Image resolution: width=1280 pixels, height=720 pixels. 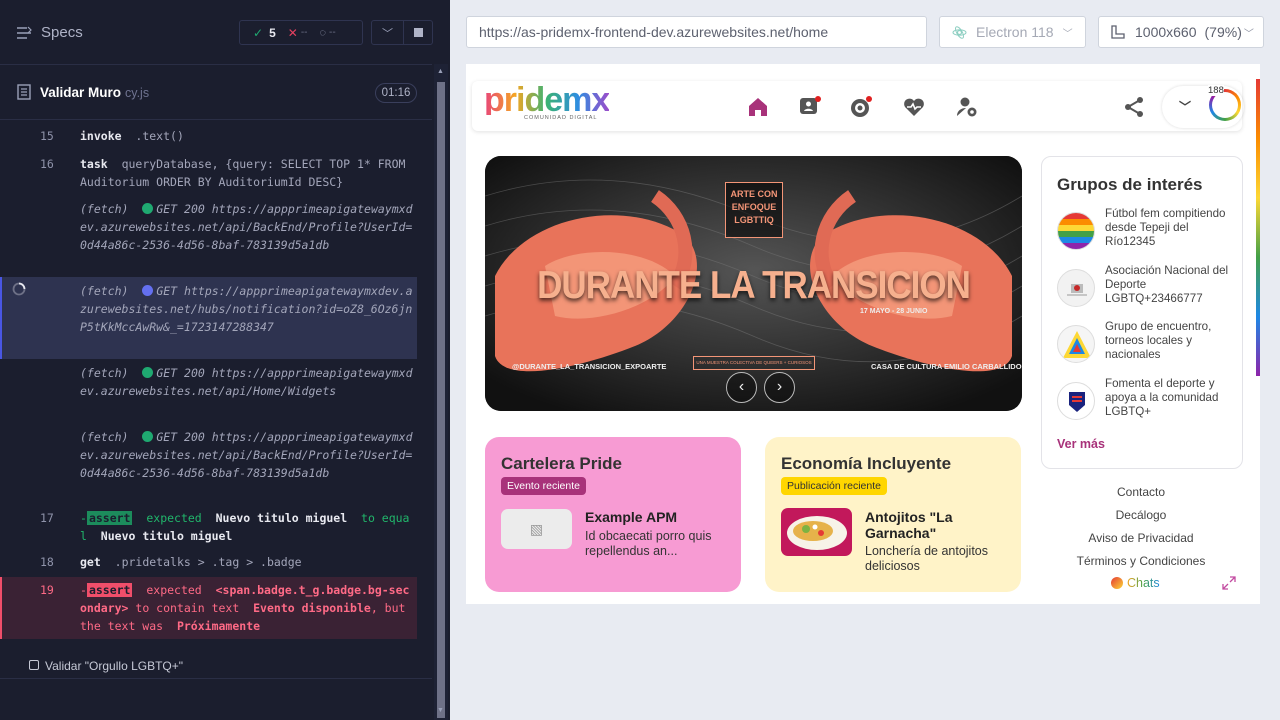 What do you see at coordinates (47, 518) in the screenshot?
I see `command-number: 17` at bounding box center [47, 518].